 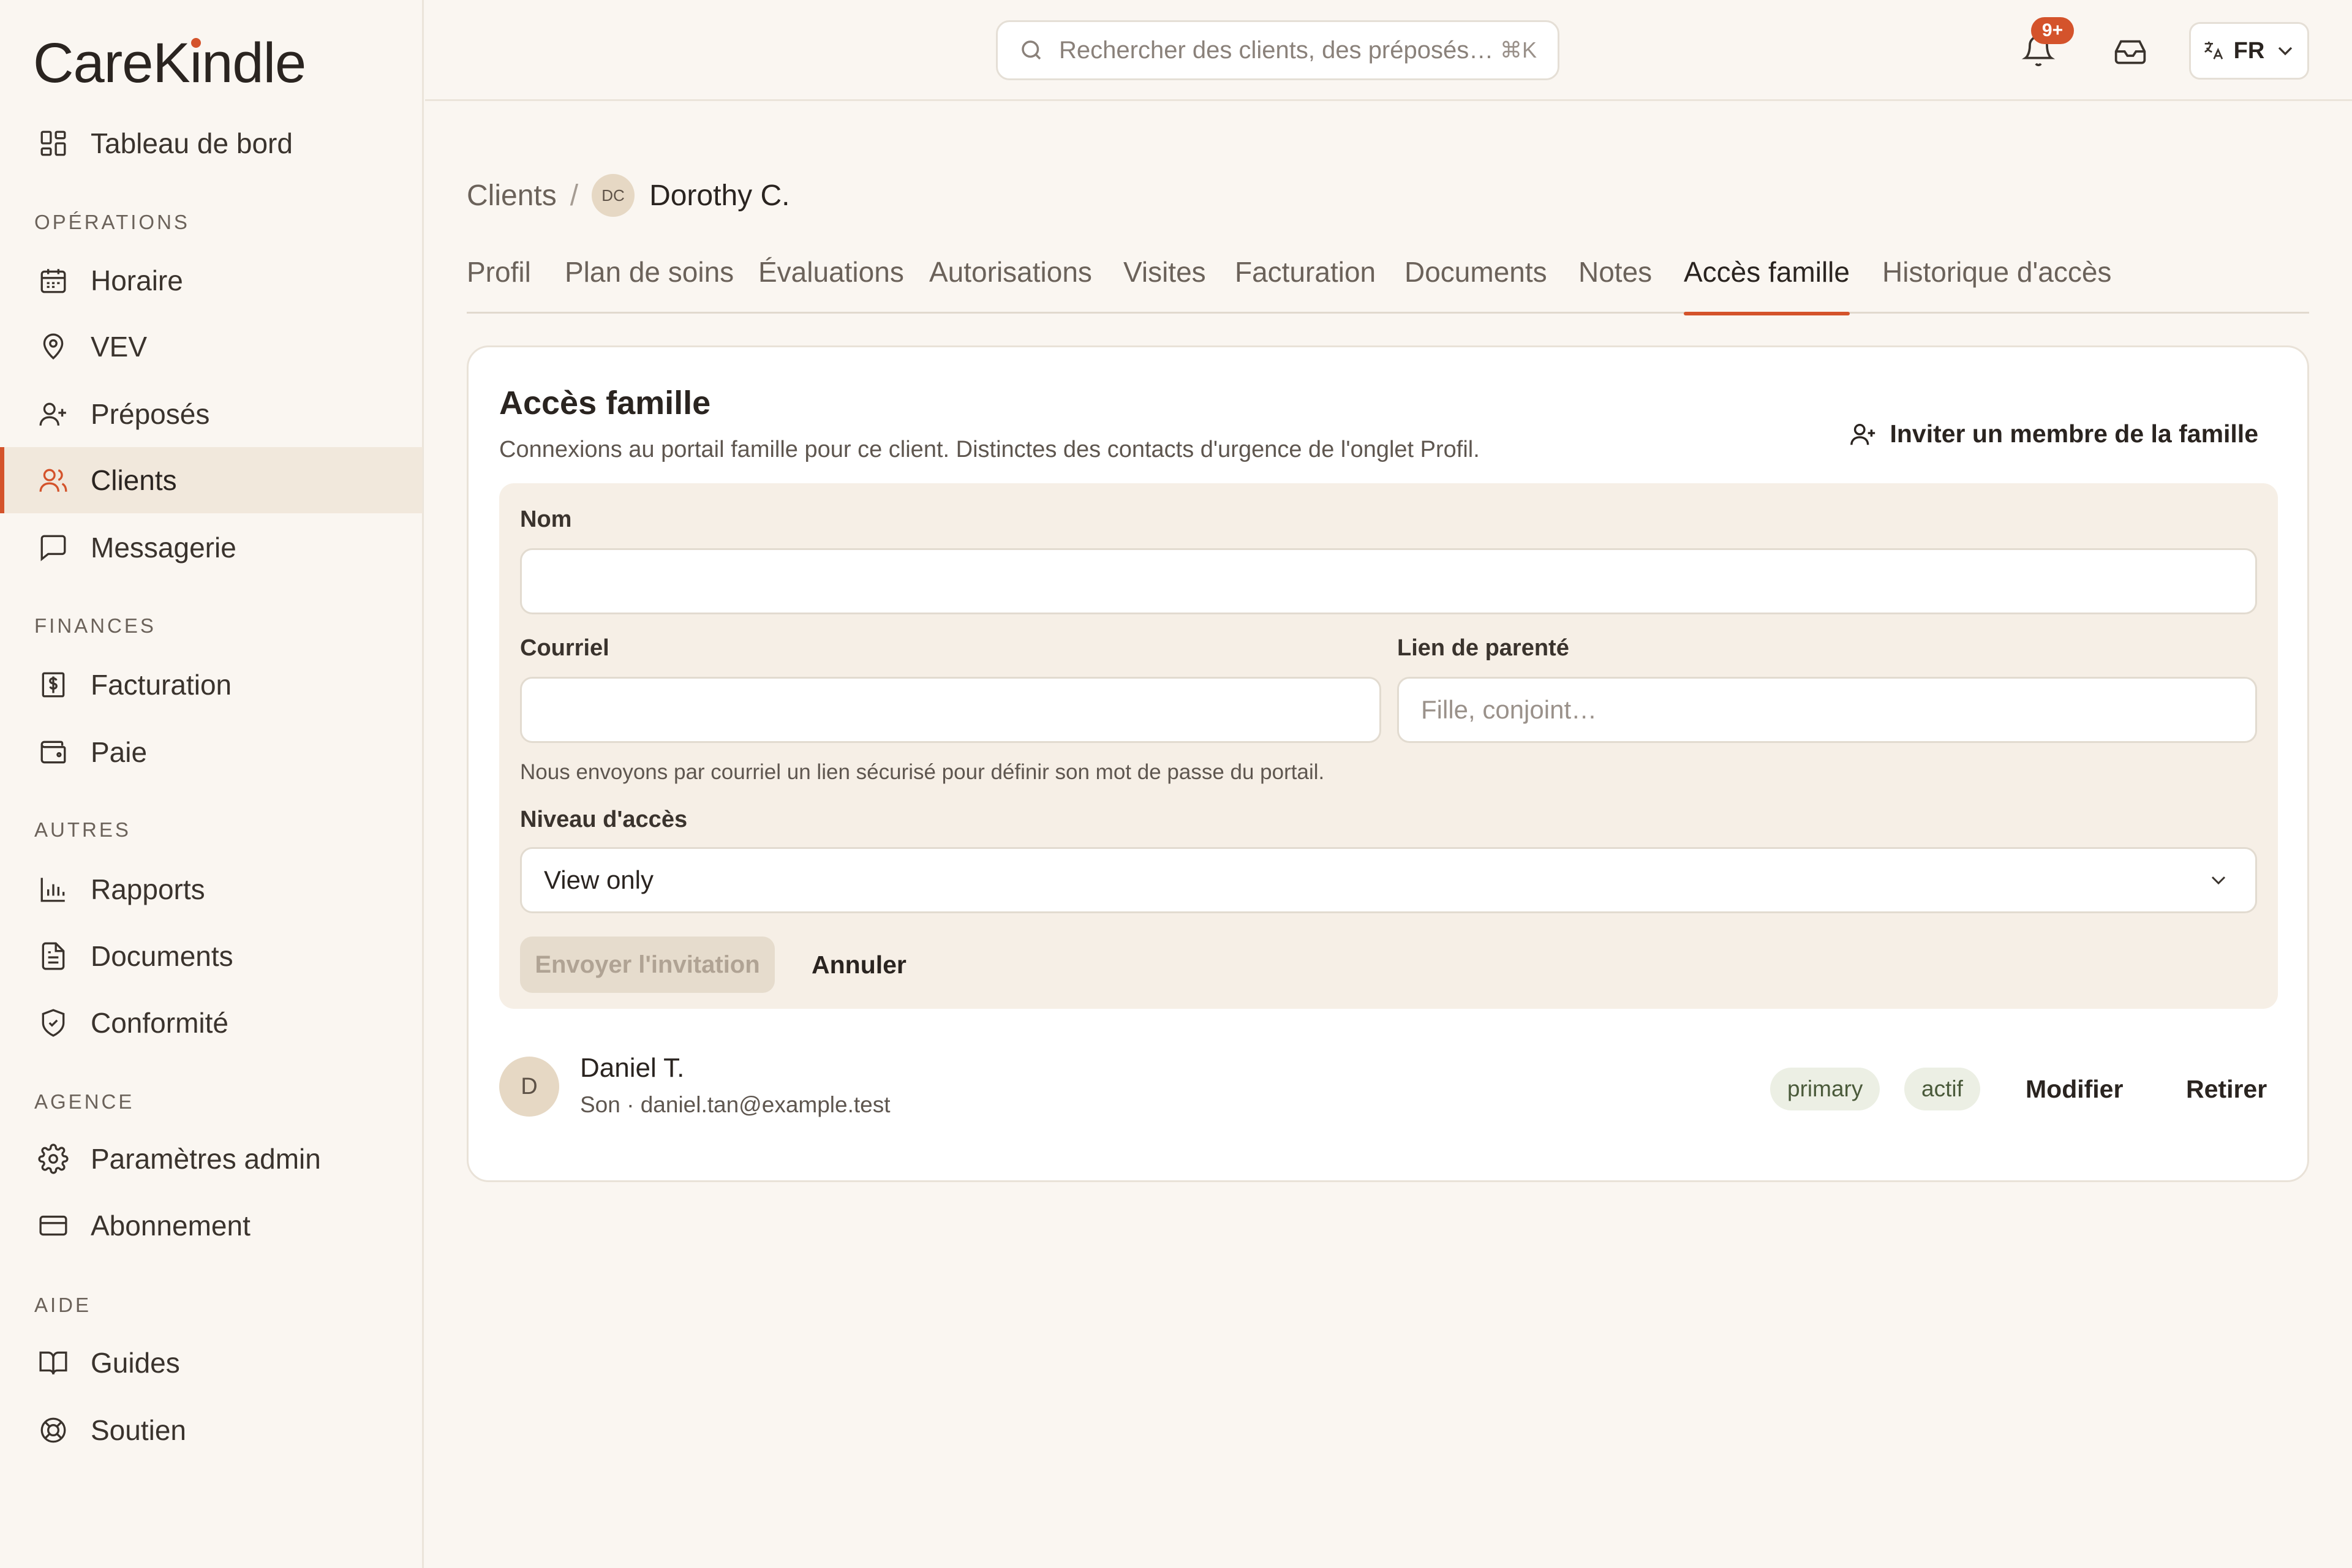 I want to click on edit-member-button: Modifier, so click(x=2075, y=1089).